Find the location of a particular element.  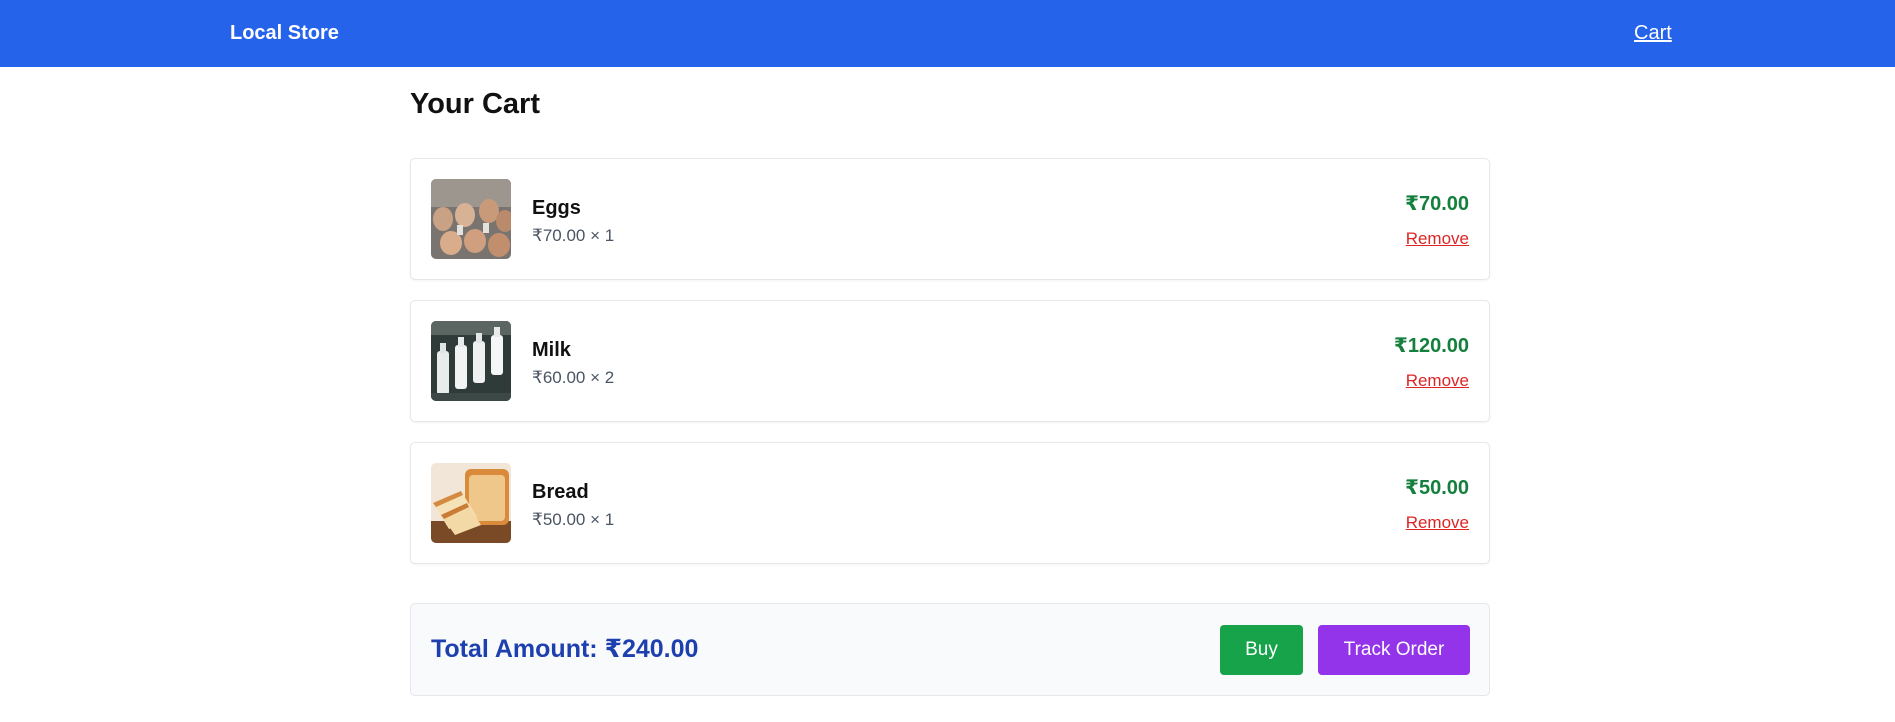

item-line-total: ₹50.00 is located at coordinates (1437, 488).